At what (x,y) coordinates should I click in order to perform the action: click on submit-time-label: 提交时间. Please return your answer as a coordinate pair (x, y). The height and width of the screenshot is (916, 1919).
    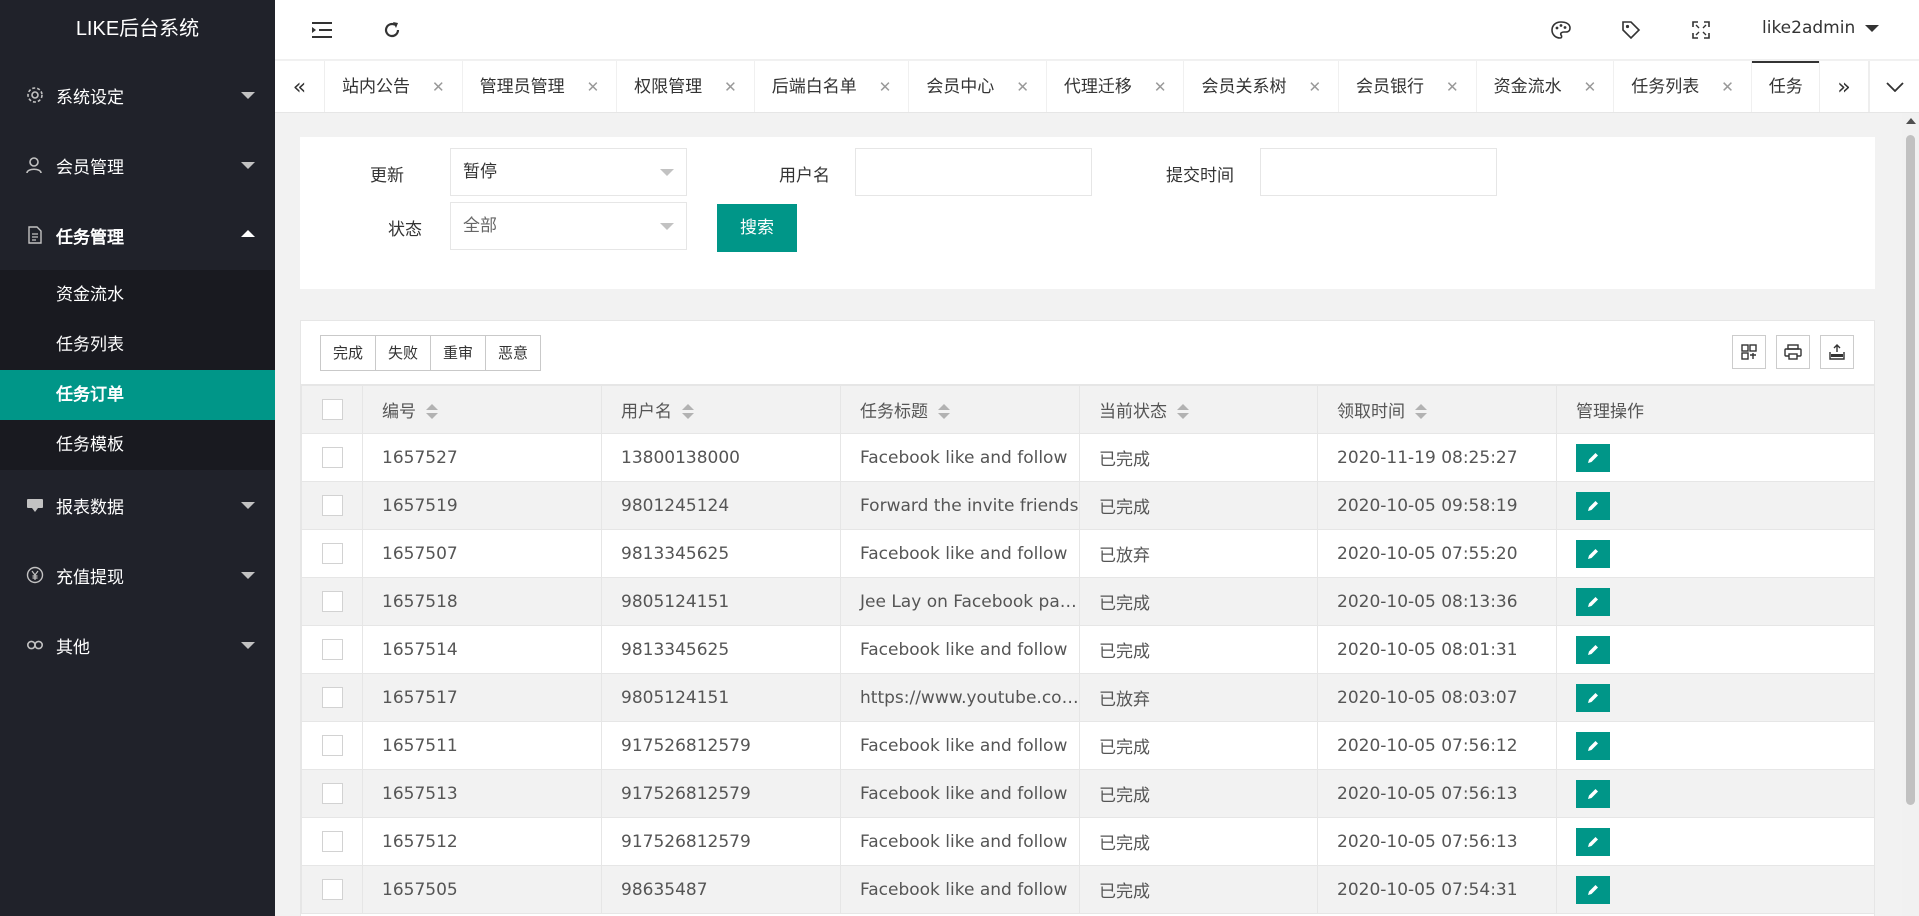
    Looking at the image, I should click on (1200, 176).